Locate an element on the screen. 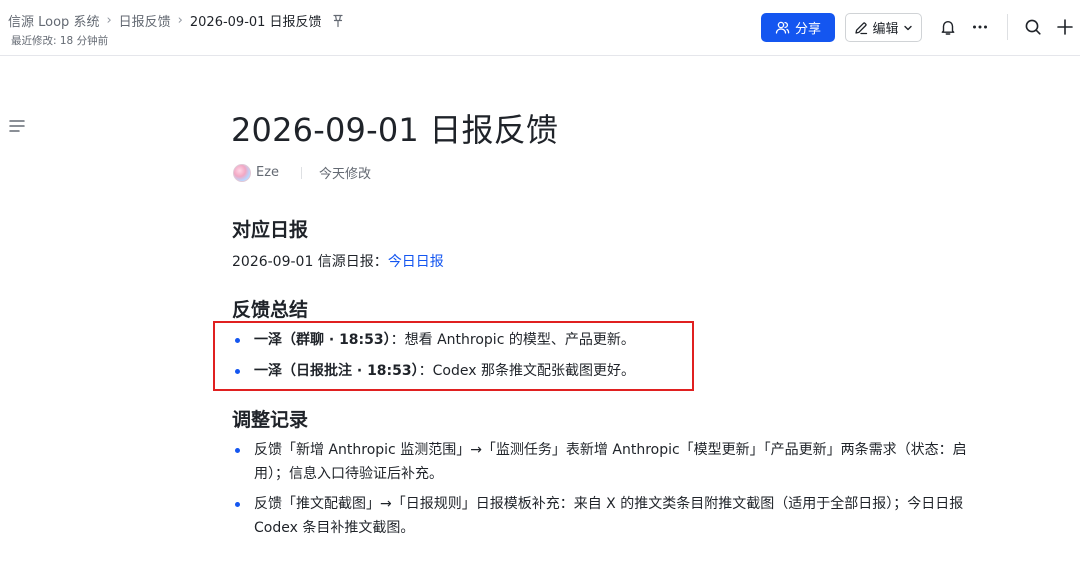 This screenshot has width=1080, height=567. meta-divider is located at coordinates (302, 172).